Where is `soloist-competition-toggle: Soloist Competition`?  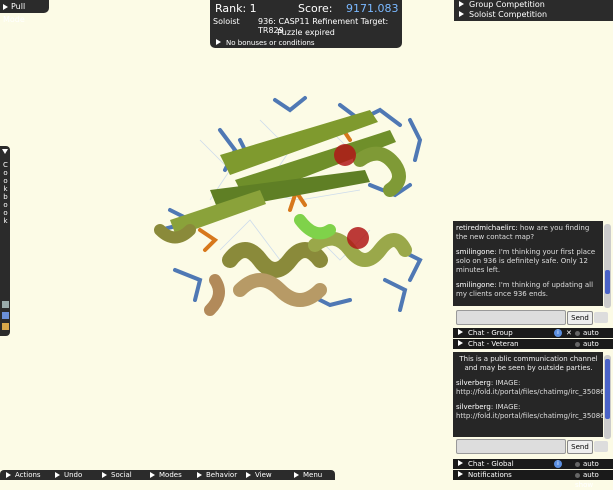
soloist-competition-toggle: Soloist Competition is located at coordinates (533, 15).